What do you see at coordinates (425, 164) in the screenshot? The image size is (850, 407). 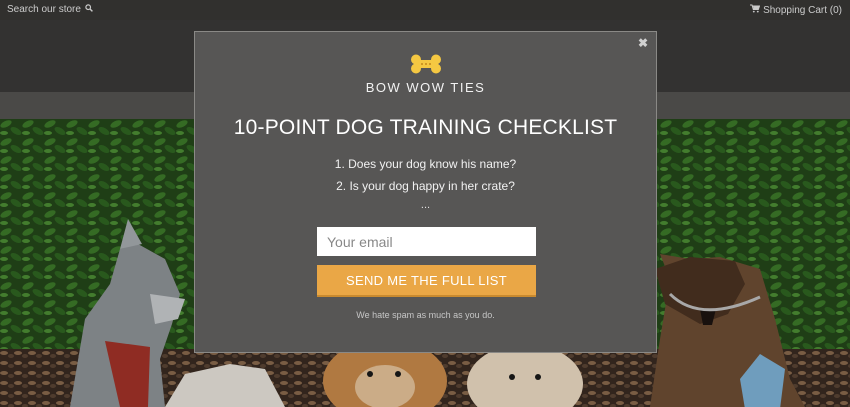 I see `checklist-item: 1. Does your dog know his name?` at bounding box center [425, 164].